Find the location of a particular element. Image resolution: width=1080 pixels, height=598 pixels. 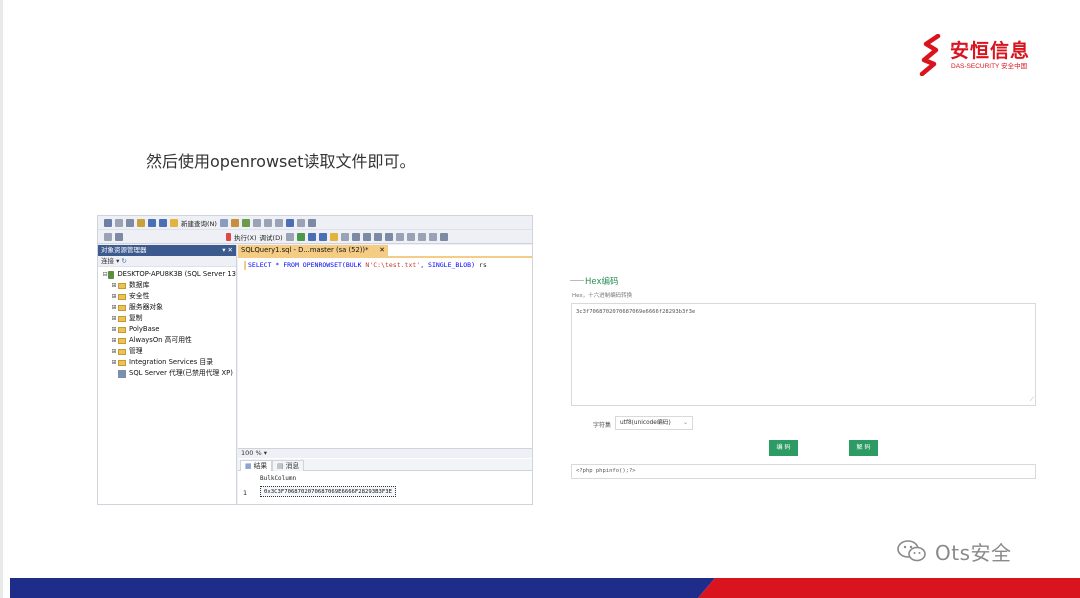

hex-tool-description: Hex，十六进制编码转换 is located at coordinates (602, 296).